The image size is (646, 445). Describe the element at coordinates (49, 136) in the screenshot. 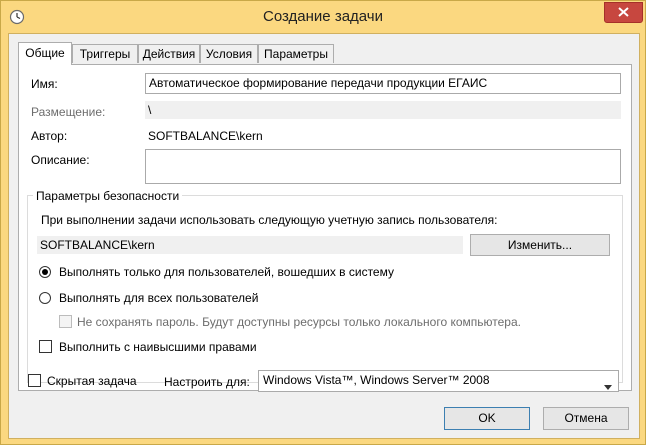

I see `author-label: Автор:` at that location.